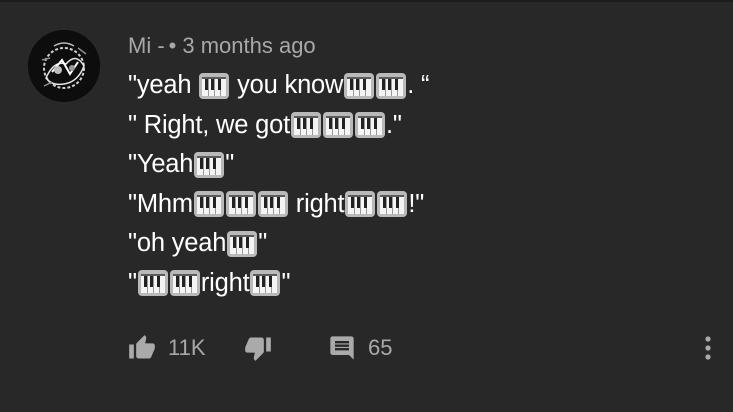 This screenshot has height=412, width=733. I want to click on like-button: 11K, so click(167, 348).